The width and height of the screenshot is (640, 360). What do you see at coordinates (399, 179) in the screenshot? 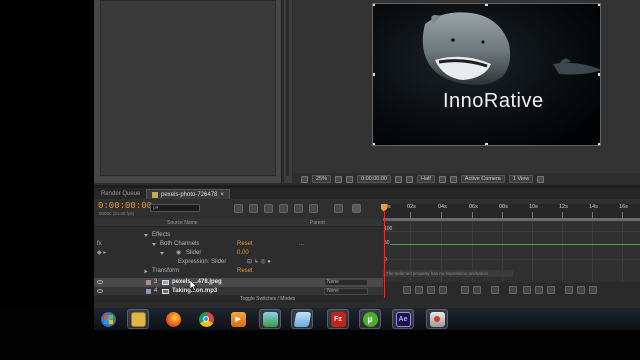
I see `snapshot-icon` at bounding box center [399, 179].